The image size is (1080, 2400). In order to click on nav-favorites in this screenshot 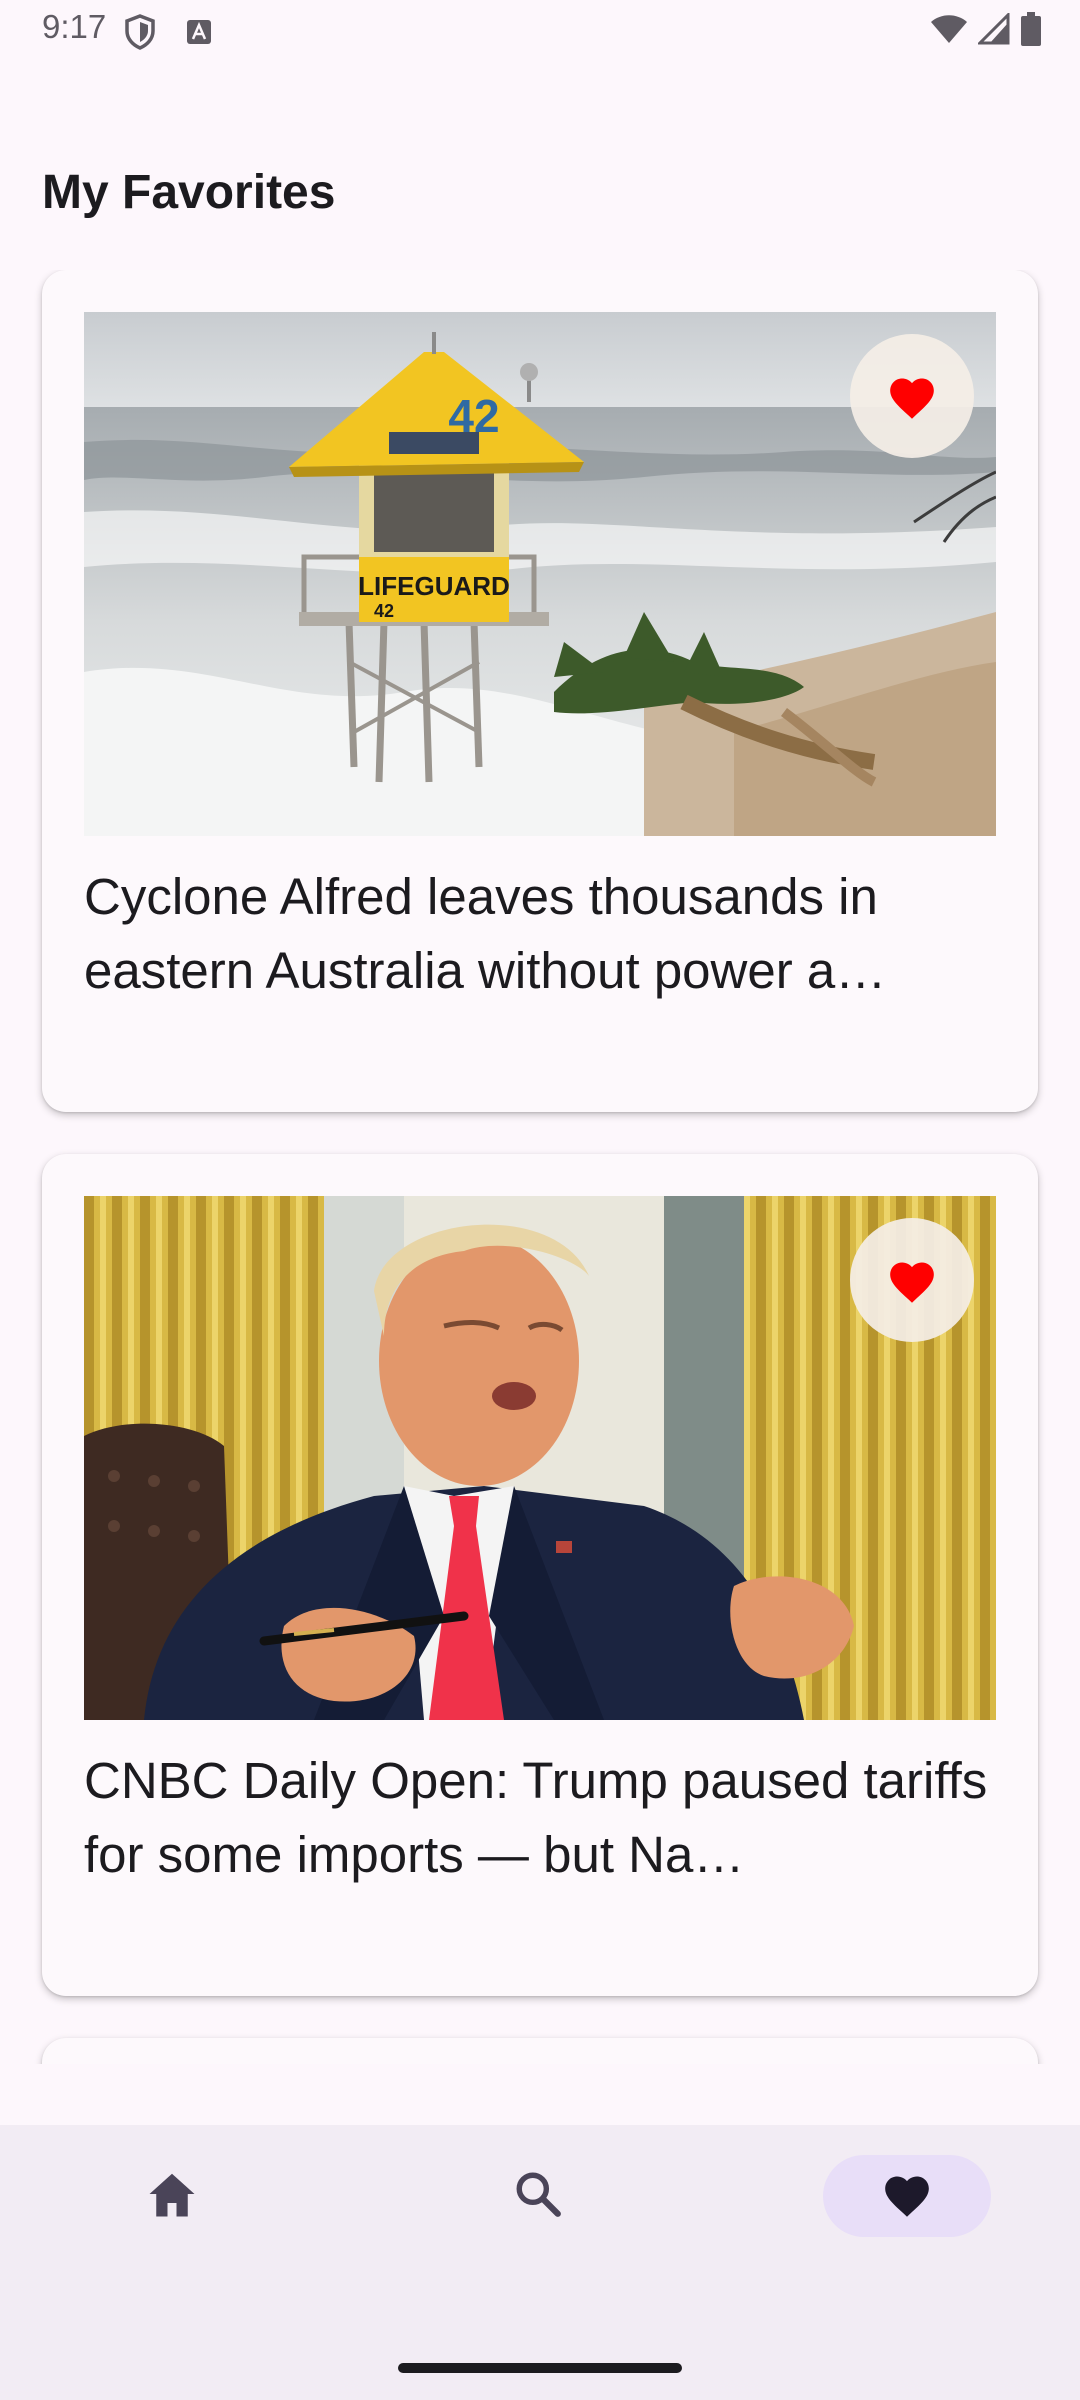, I will do `click(907, 2196)`.